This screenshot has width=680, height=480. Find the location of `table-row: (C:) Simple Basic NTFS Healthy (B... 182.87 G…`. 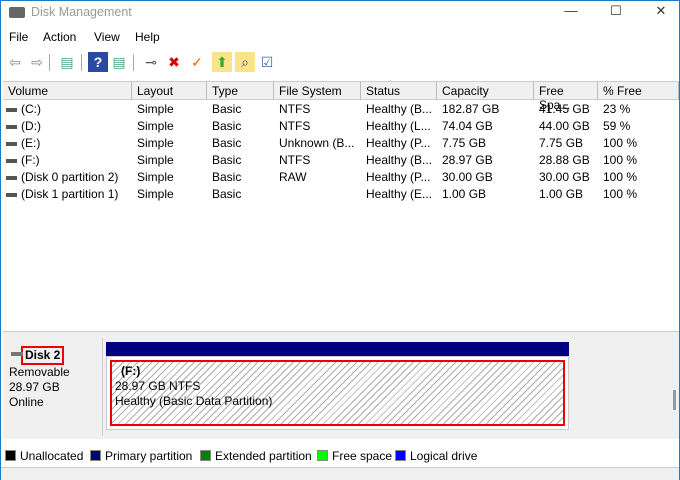

table-row: (C:) Simple Basic NTFS Healthy (B... 182.87 G… is located at coordinates (341, 109).